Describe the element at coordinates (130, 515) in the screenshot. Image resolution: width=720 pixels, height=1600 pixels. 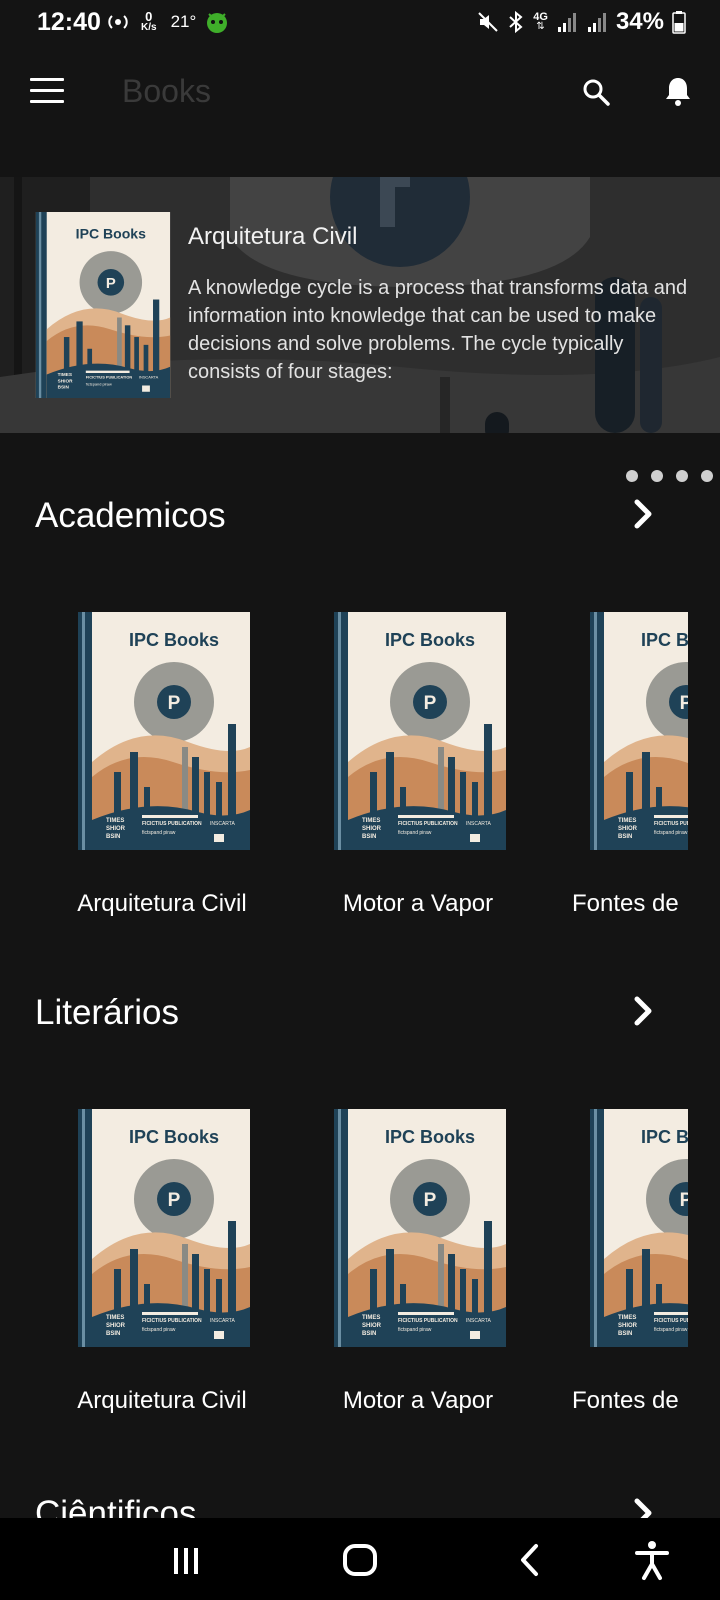
I see `section-title-academicos: Academicos` at that location.